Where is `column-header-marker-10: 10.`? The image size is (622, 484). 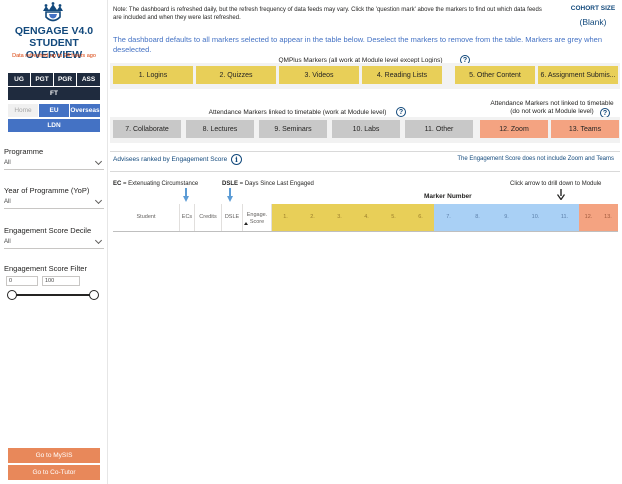
column-header-marker-10: 10. is located at coordinates (535, 217).